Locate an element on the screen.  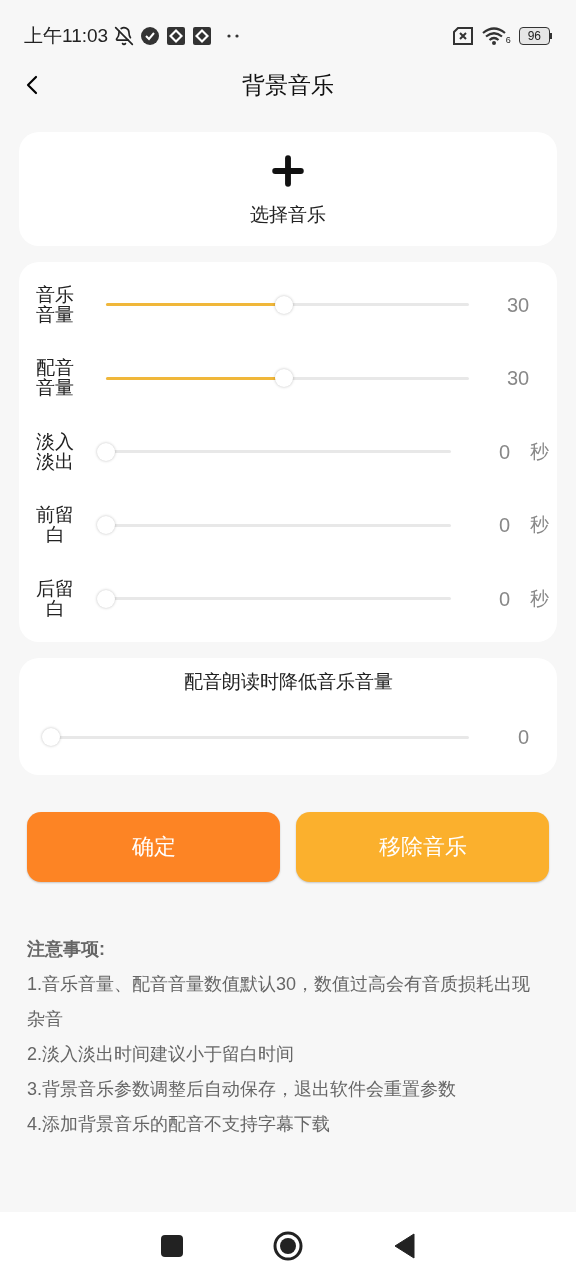
slider-label: 前留白 is located at coordinates (55, 525).